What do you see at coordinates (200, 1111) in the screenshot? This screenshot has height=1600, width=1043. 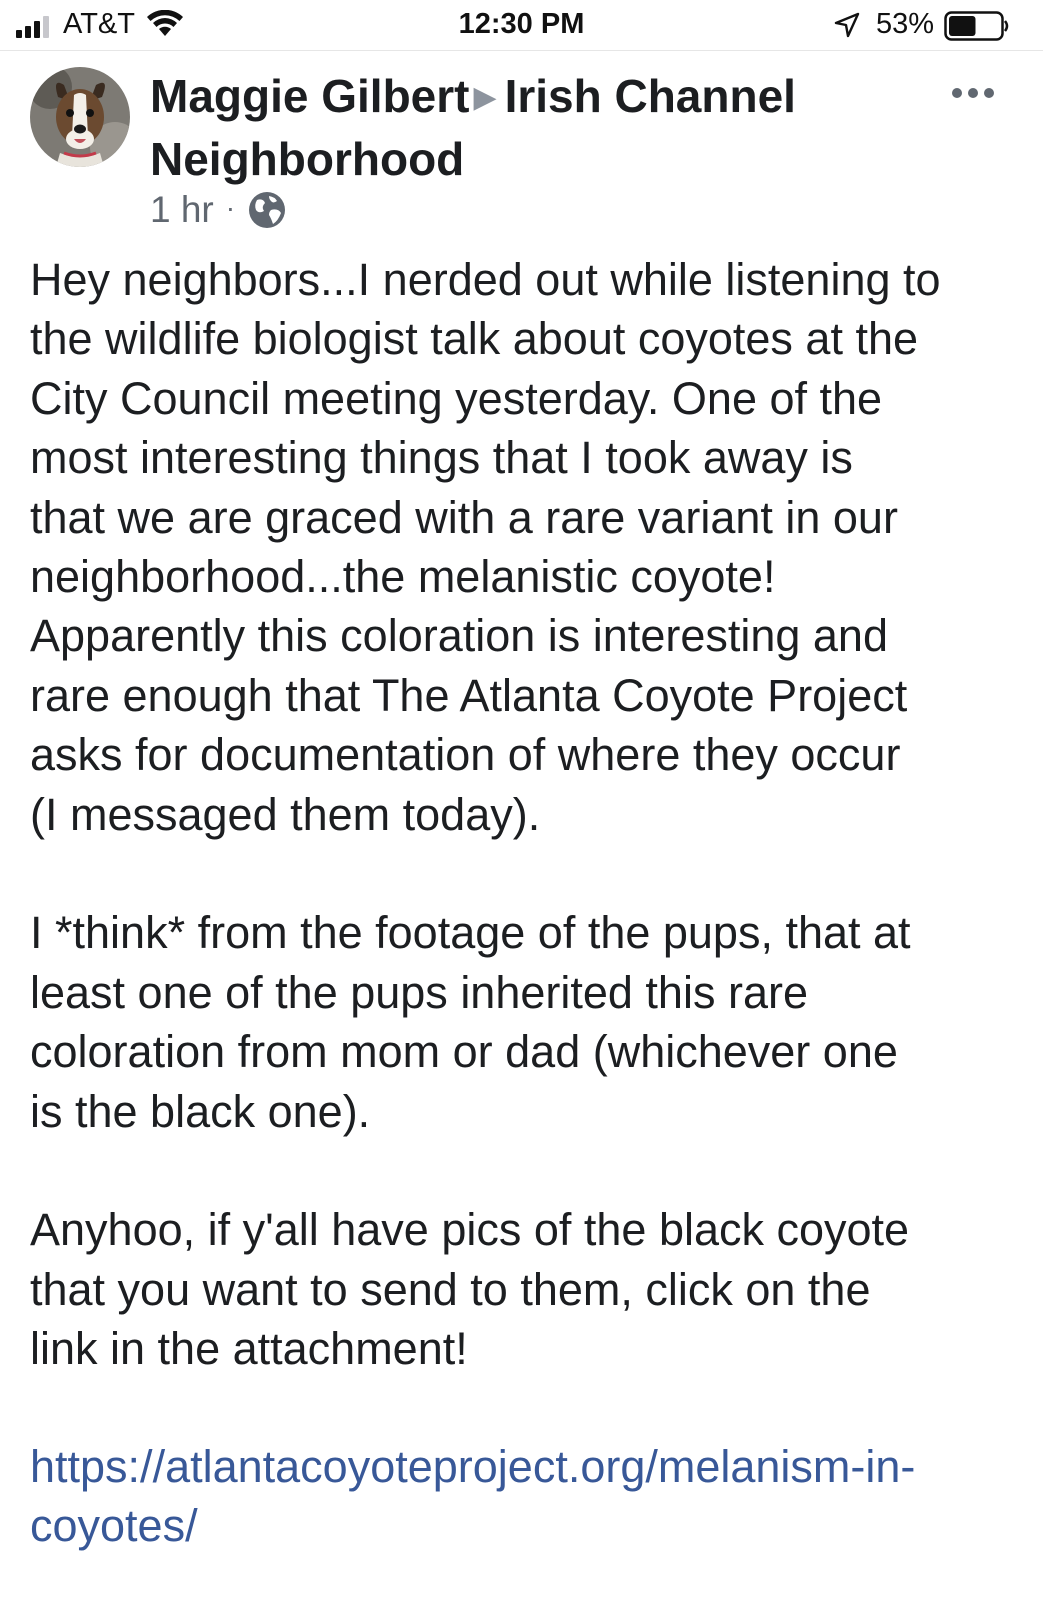 I see `text-line: is the black one).` at bounding box center [200, 1111].